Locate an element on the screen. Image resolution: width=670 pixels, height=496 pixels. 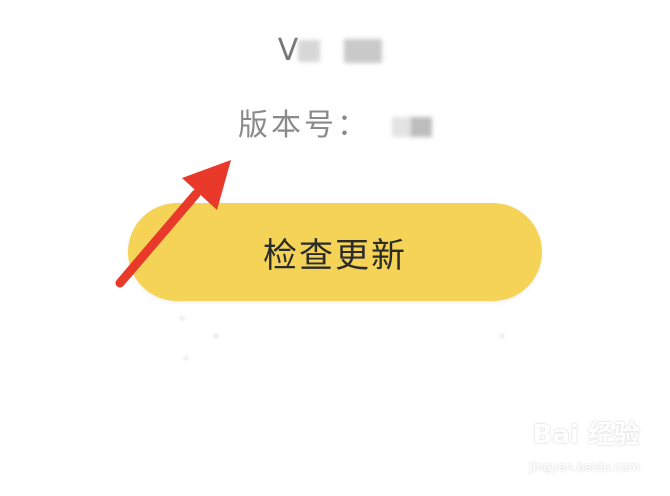
paw-icon: Bai 经验 is located at coordinates (586, 432).